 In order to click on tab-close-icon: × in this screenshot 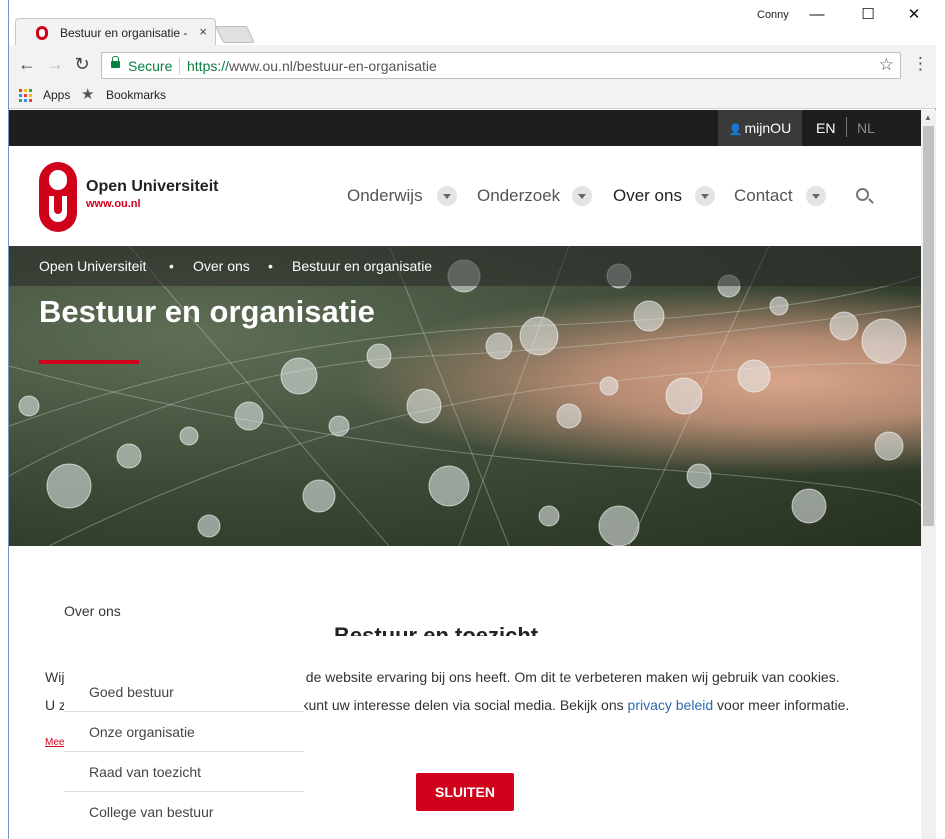, I will do `click(203, 31)`.